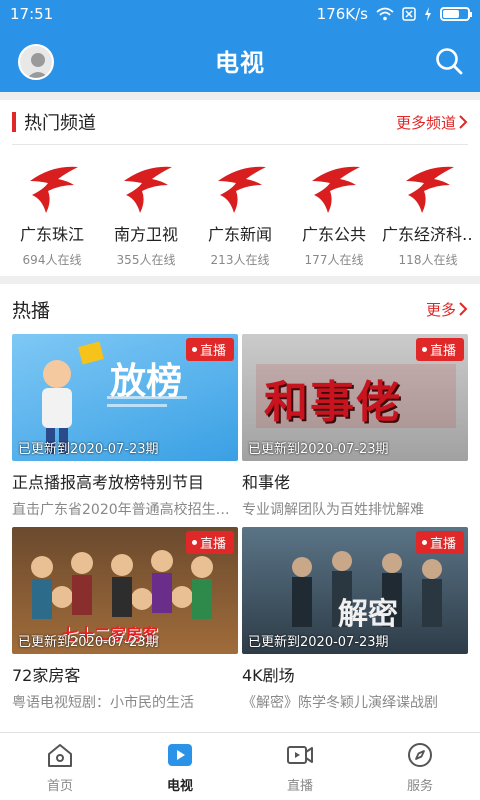 This screenshot has width=480, height=800. What do you see at coordinates (52, 260) in the screenshot?
I see `channel-viewers: 694人在线` at bounding box center [52, 260].